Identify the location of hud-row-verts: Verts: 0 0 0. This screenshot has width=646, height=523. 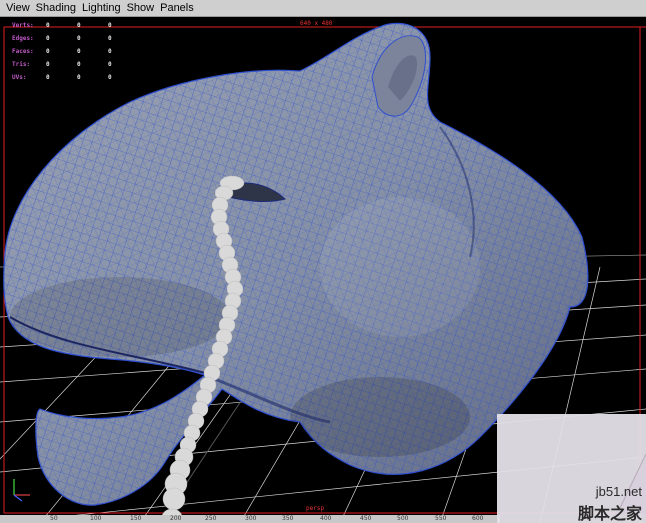
(75, 25).